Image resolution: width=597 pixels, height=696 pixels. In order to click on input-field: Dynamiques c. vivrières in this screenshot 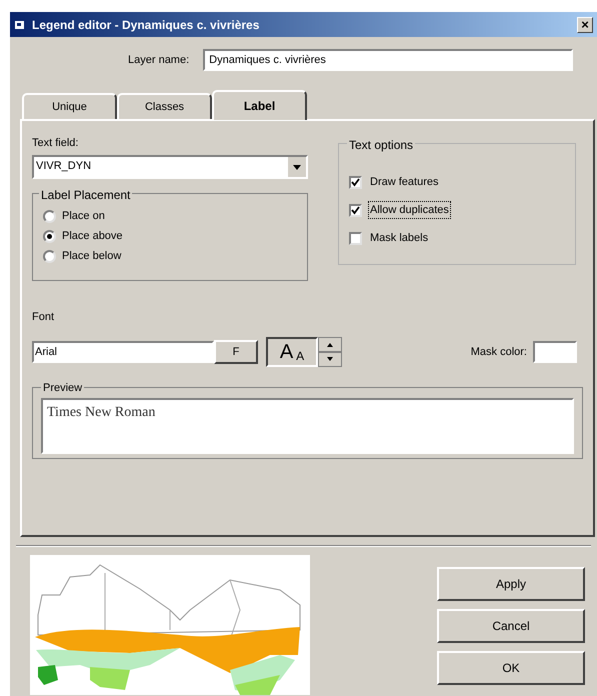, I will do `click(388, 60)`.